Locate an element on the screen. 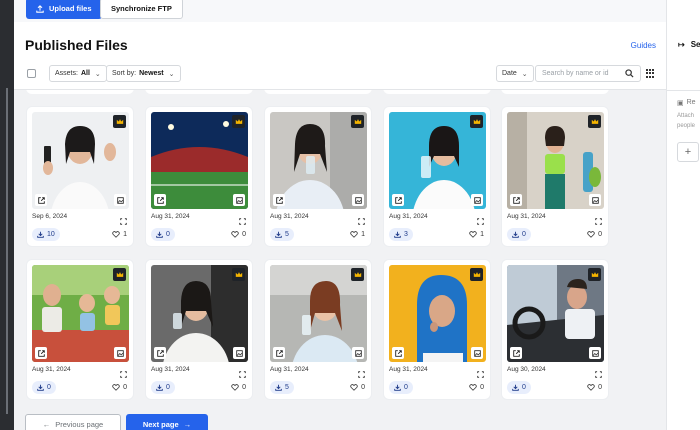  card-partial is located at coordinates (555, 92).